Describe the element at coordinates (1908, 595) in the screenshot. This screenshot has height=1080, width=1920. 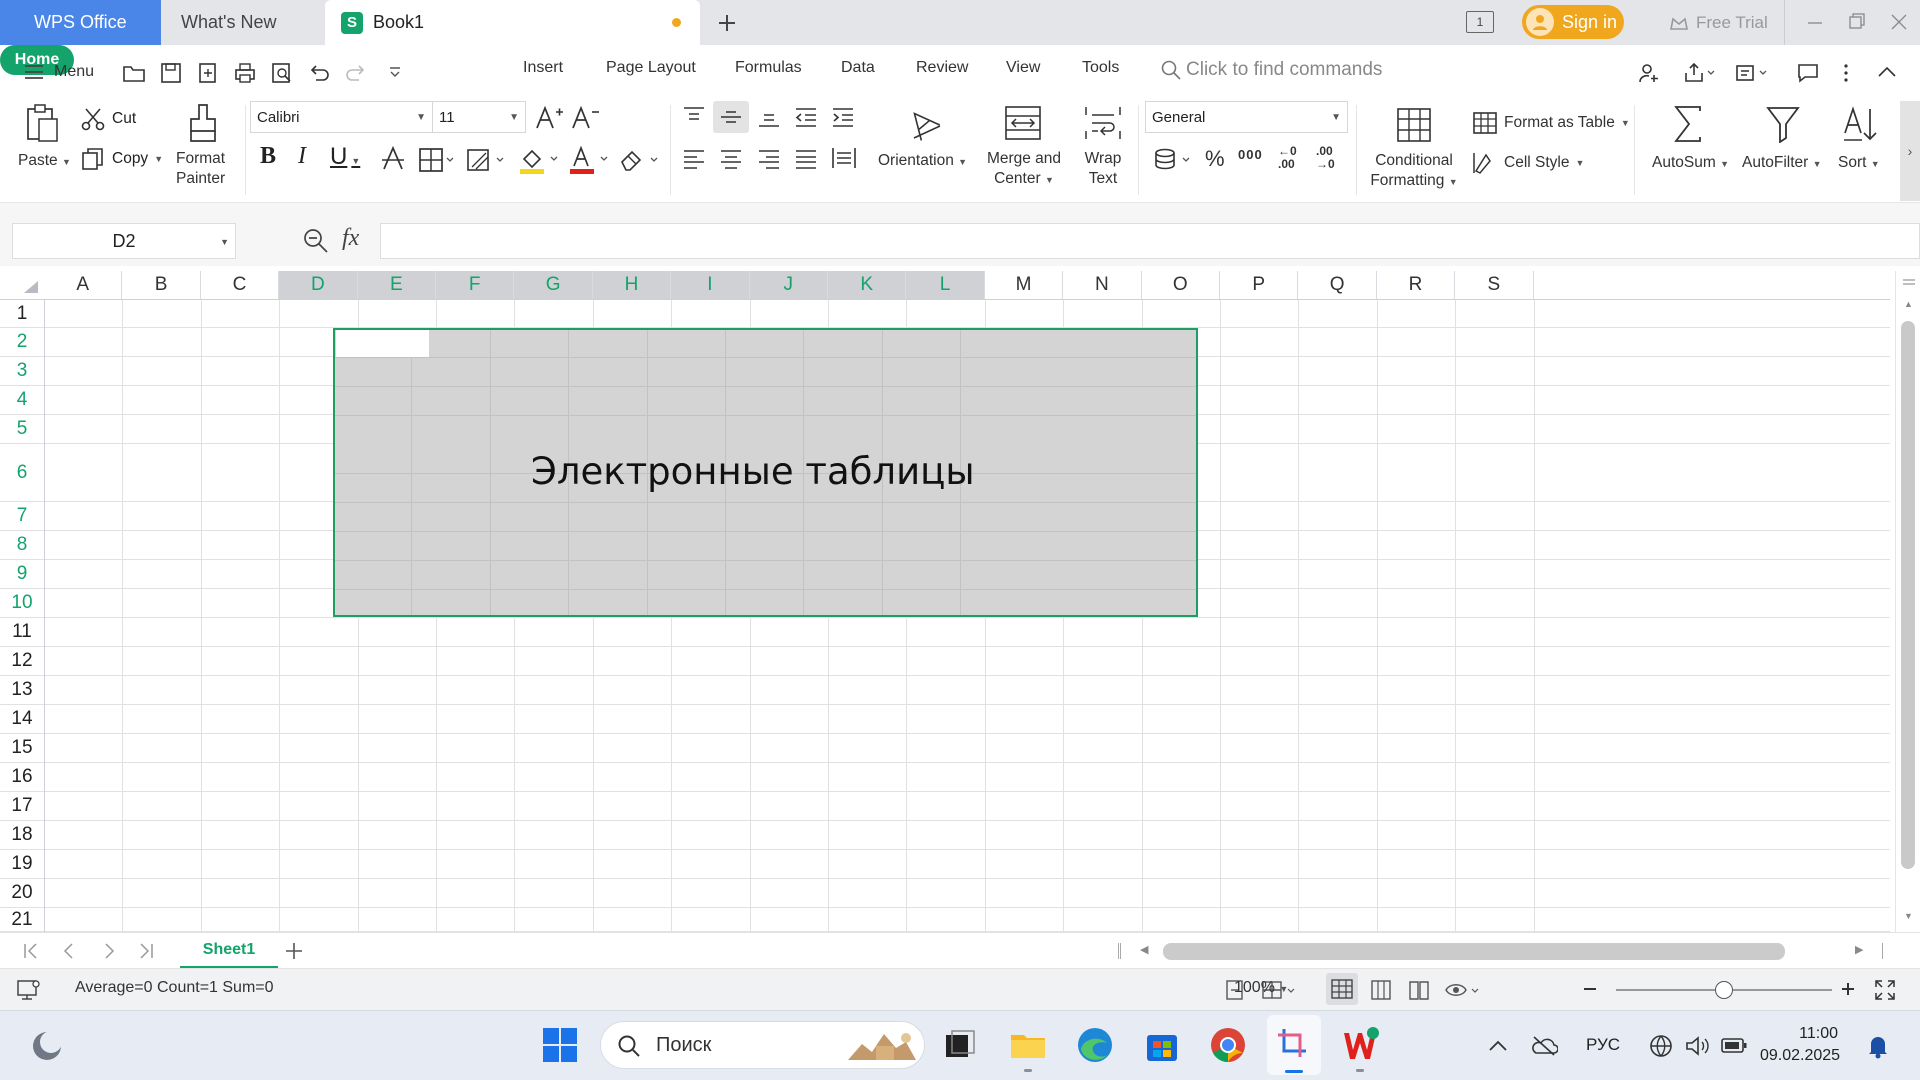
I see `vertical-scroll-thumb` at that location.